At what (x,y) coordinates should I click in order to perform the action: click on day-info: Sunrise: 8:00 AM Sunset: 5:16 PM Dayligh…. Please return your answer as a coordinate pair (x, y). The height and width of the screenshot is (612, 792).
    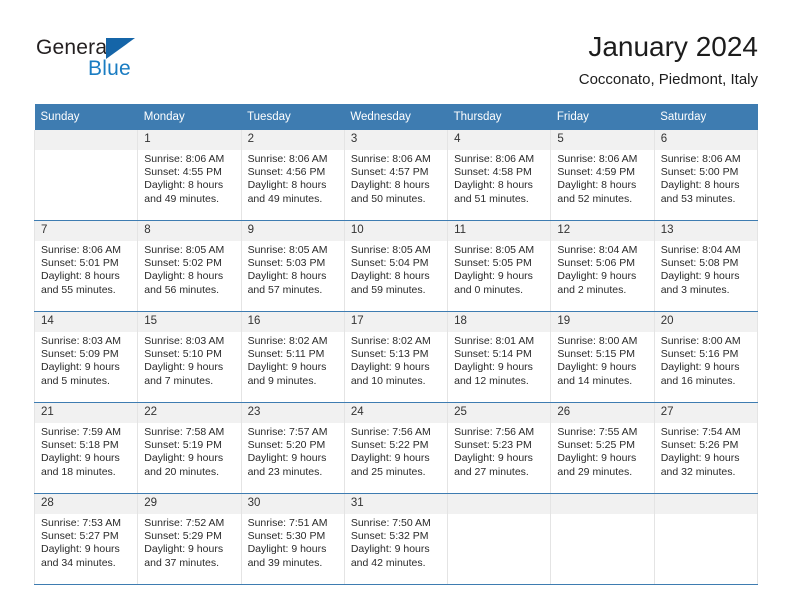
    Looking at the image, I should click on (706, 360).